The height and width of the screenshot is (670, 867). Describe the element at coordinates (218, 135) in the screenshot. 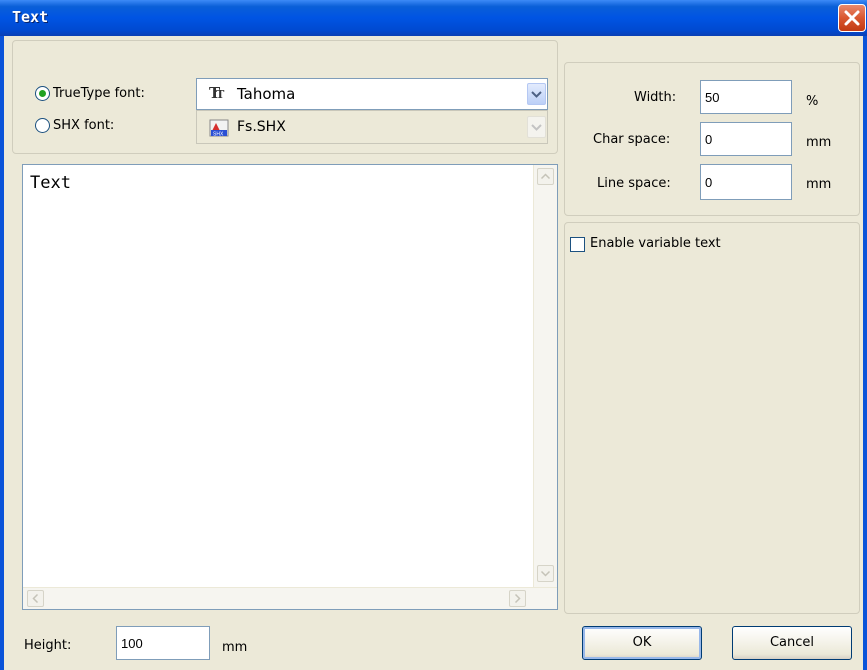

I see `svg-text: SHX` at that location.